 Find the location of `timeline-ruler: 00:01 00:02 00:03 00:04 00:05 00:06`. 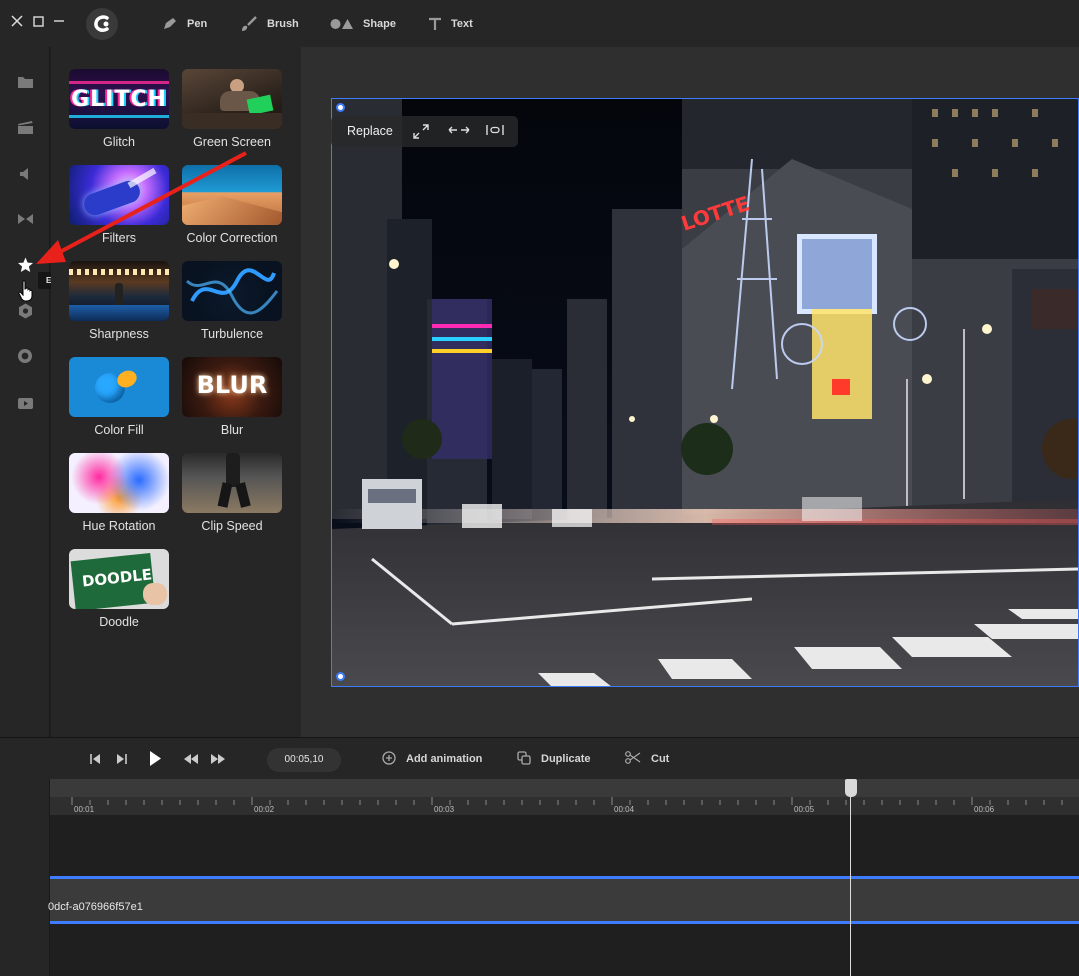

timeline-ruler: 00:01 00:02 00:03 00:04 00:05 00:06 is located at coordinates (564, 797).